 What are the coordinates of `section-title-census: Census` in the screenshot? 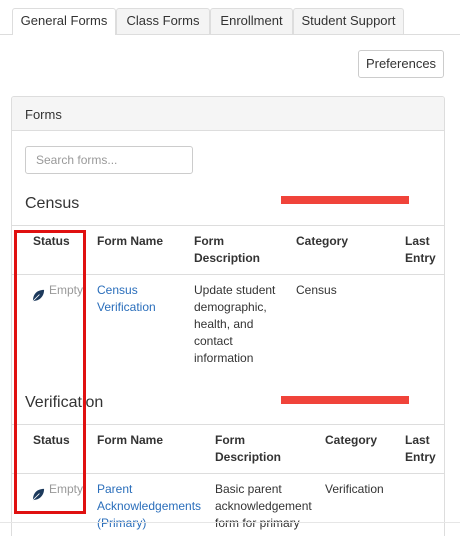 It's located at (52, 203).